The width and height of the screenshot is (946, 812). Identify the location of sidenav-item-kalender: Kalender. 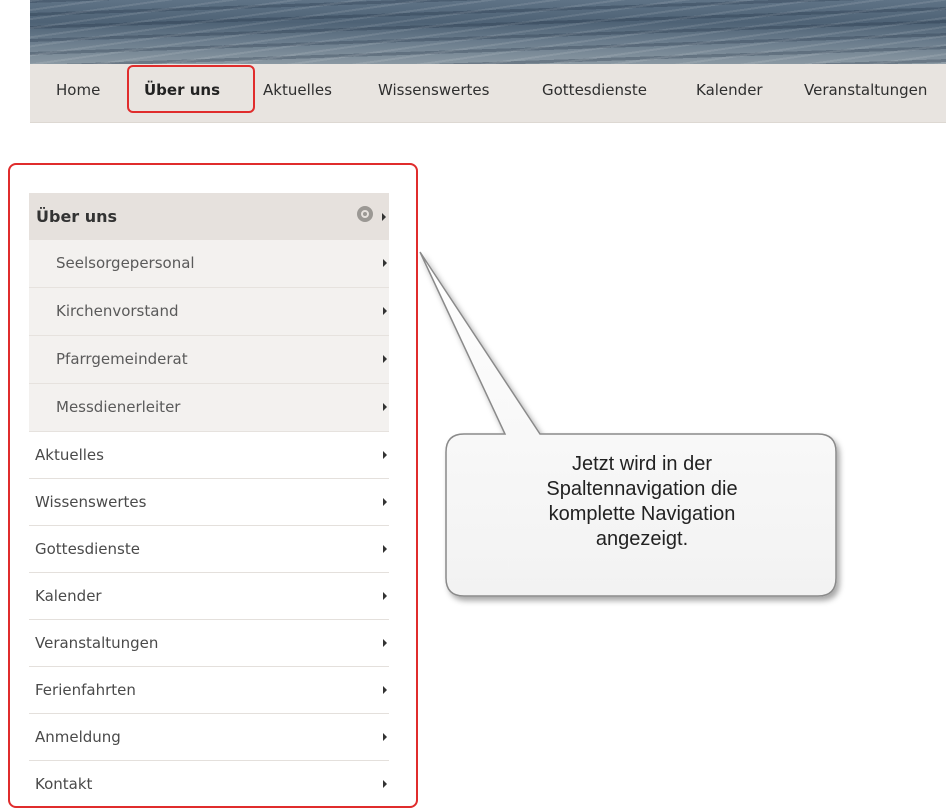
(209, 596).